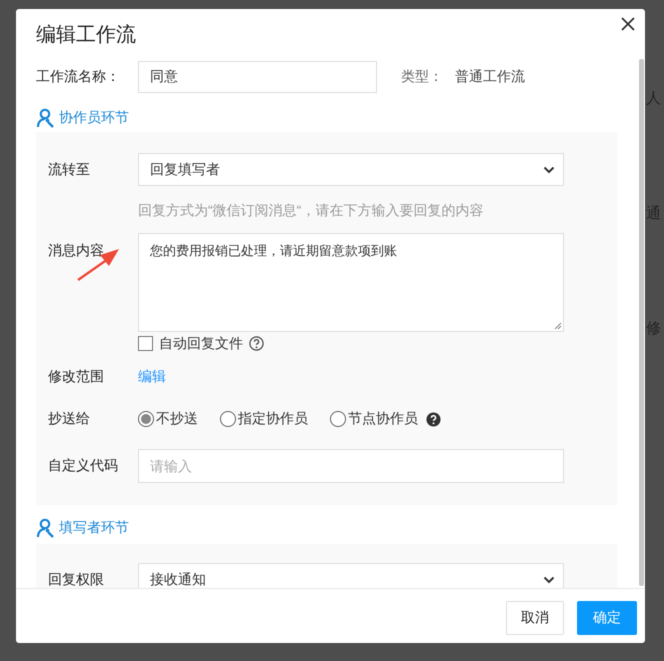 This screenshot has height=661, width=664. I want to click on cancel-button: 取消, so click(535, 618).